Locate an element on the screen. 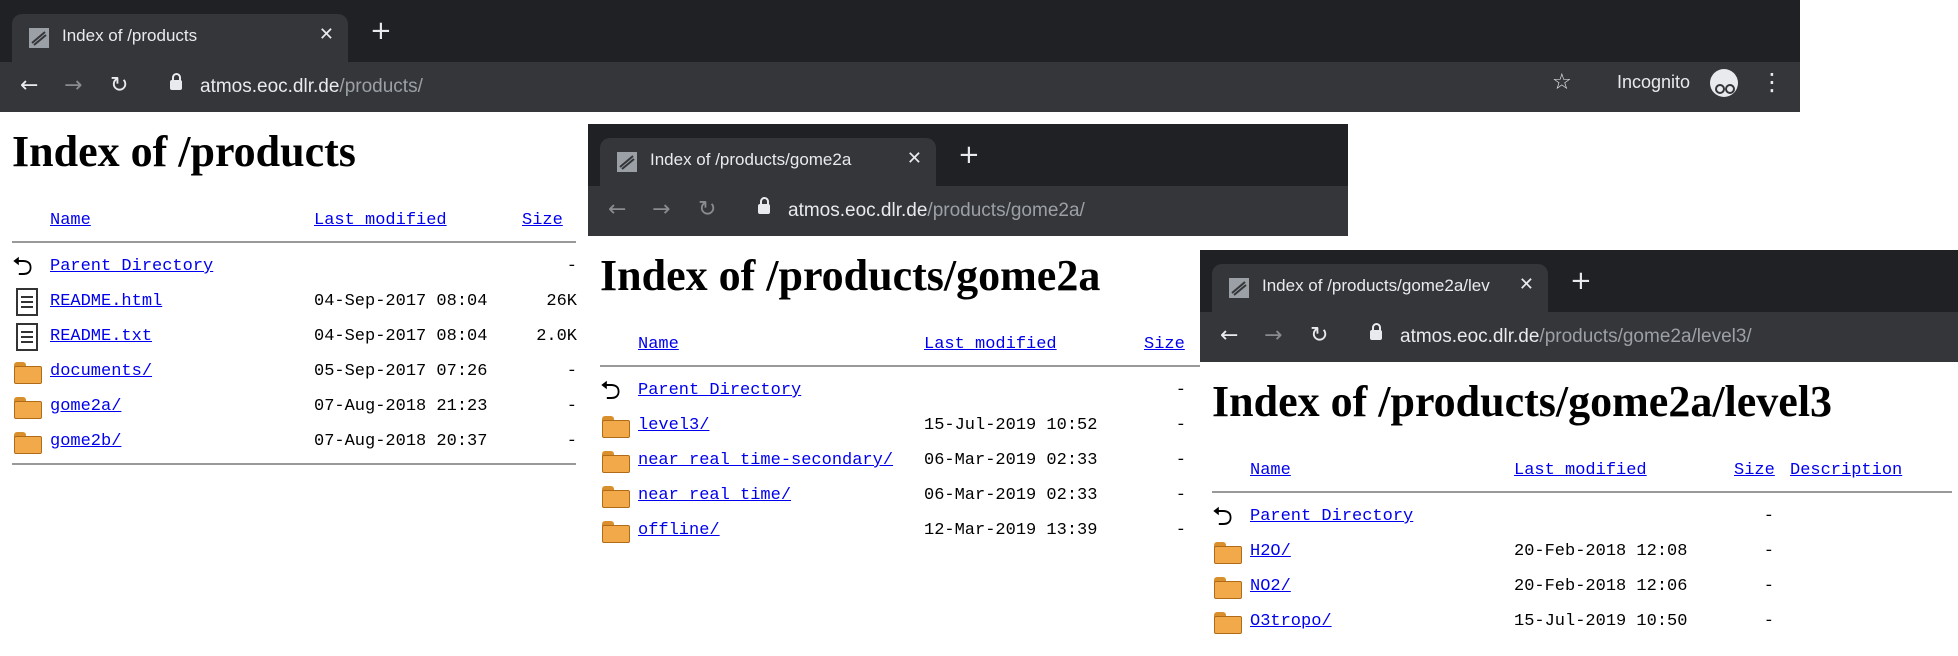 The image size is (1958, 656). entry-link: README.html is located at coordinates (106, 301).